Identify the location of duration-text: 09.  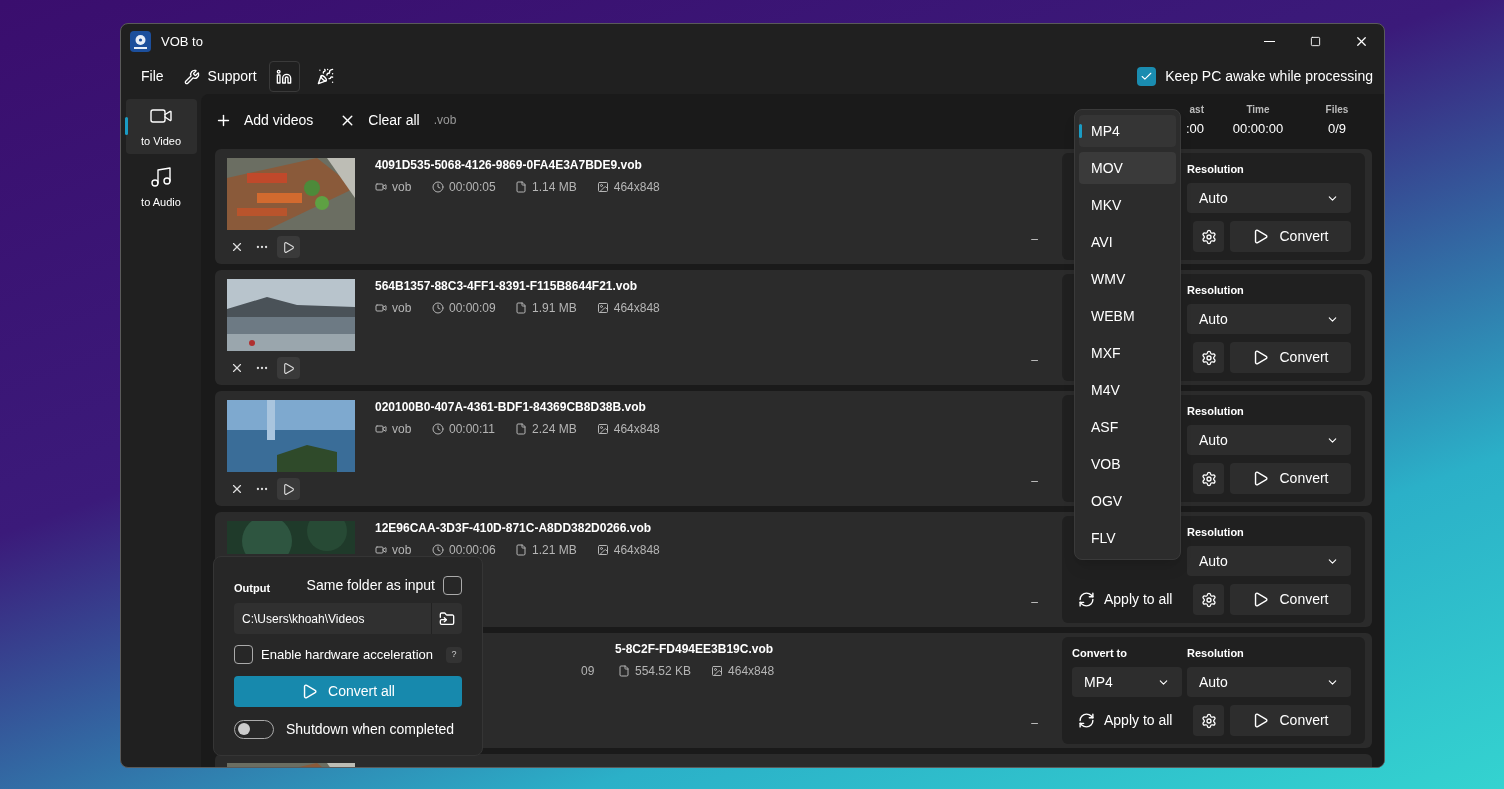
(588, 671).